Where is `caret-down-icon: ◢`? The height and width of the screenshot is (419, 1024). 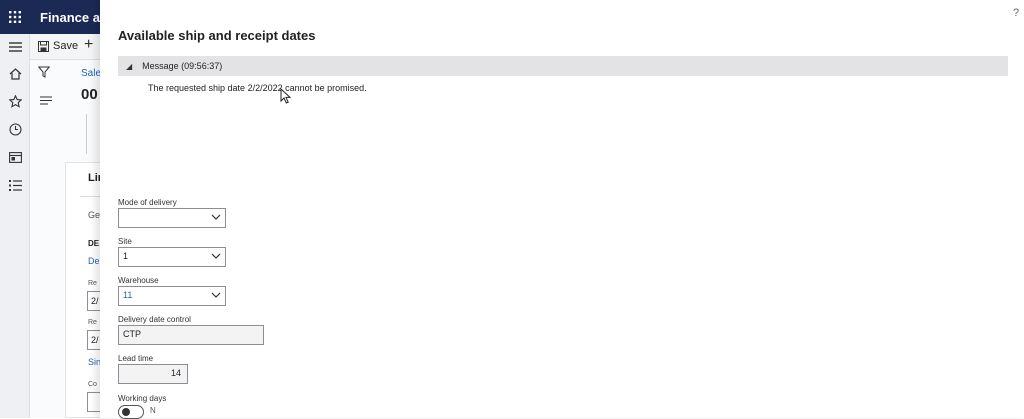
caret-down-icon: ◢ is located at coordinates (129, 66).